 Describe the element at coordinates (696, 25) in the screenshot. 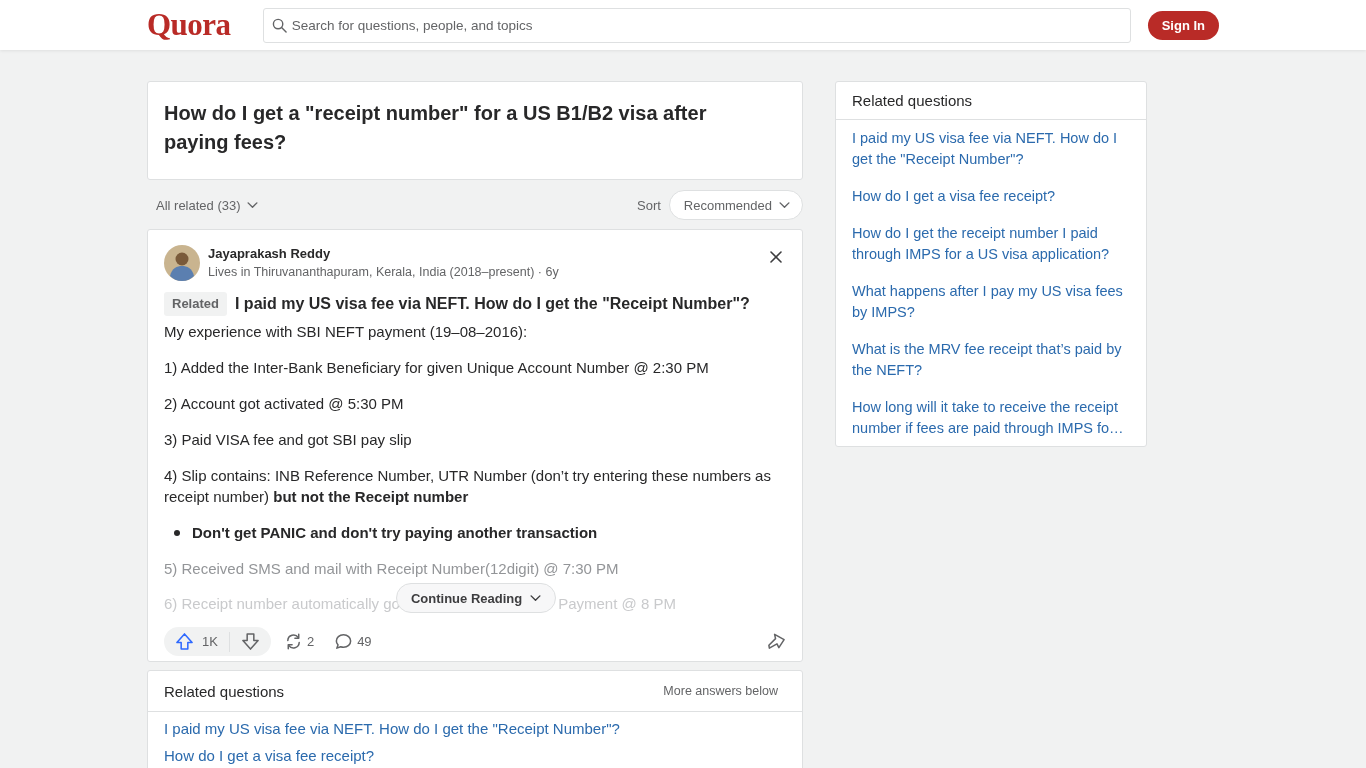

I see `search-field: Search for questions, people, and topics` at that location.